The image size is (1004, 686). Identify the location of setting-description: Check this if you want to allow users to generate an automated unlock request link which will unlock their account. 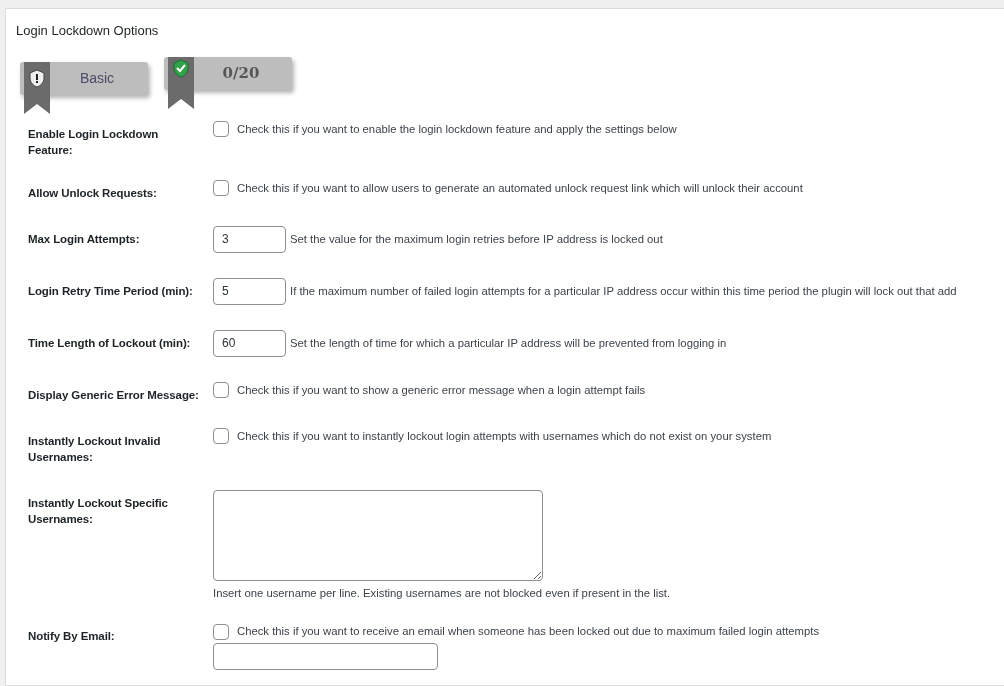
(520, 188).